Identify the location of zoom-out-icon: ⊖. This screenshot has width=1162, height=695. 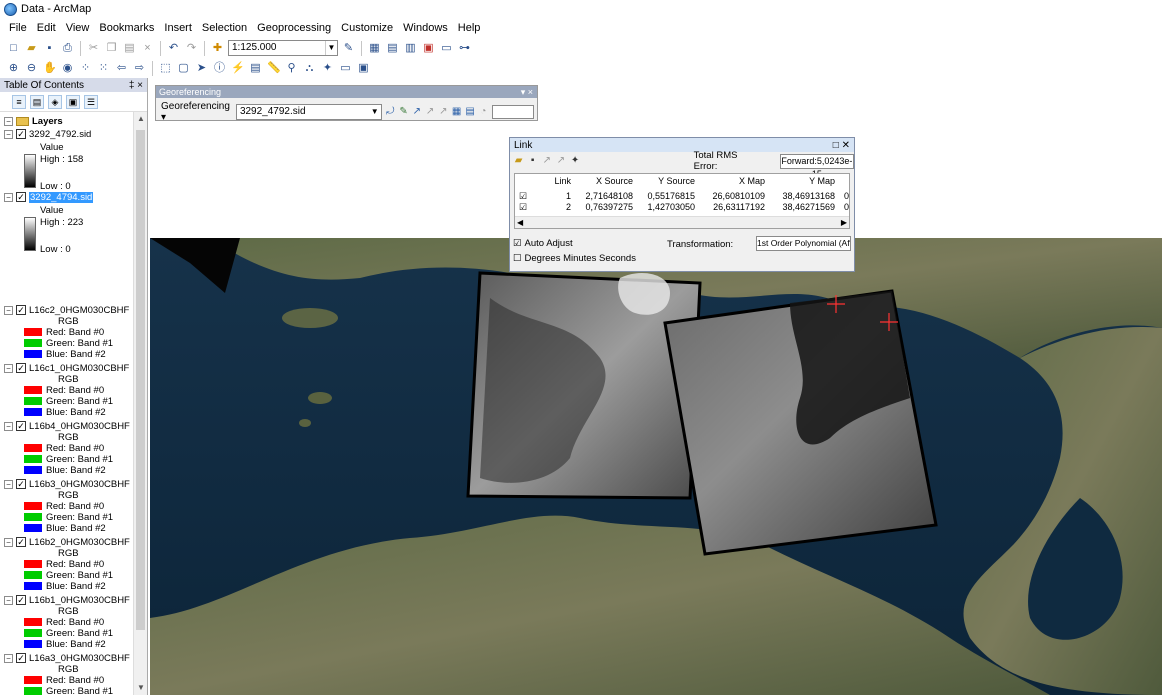
(31, 68).